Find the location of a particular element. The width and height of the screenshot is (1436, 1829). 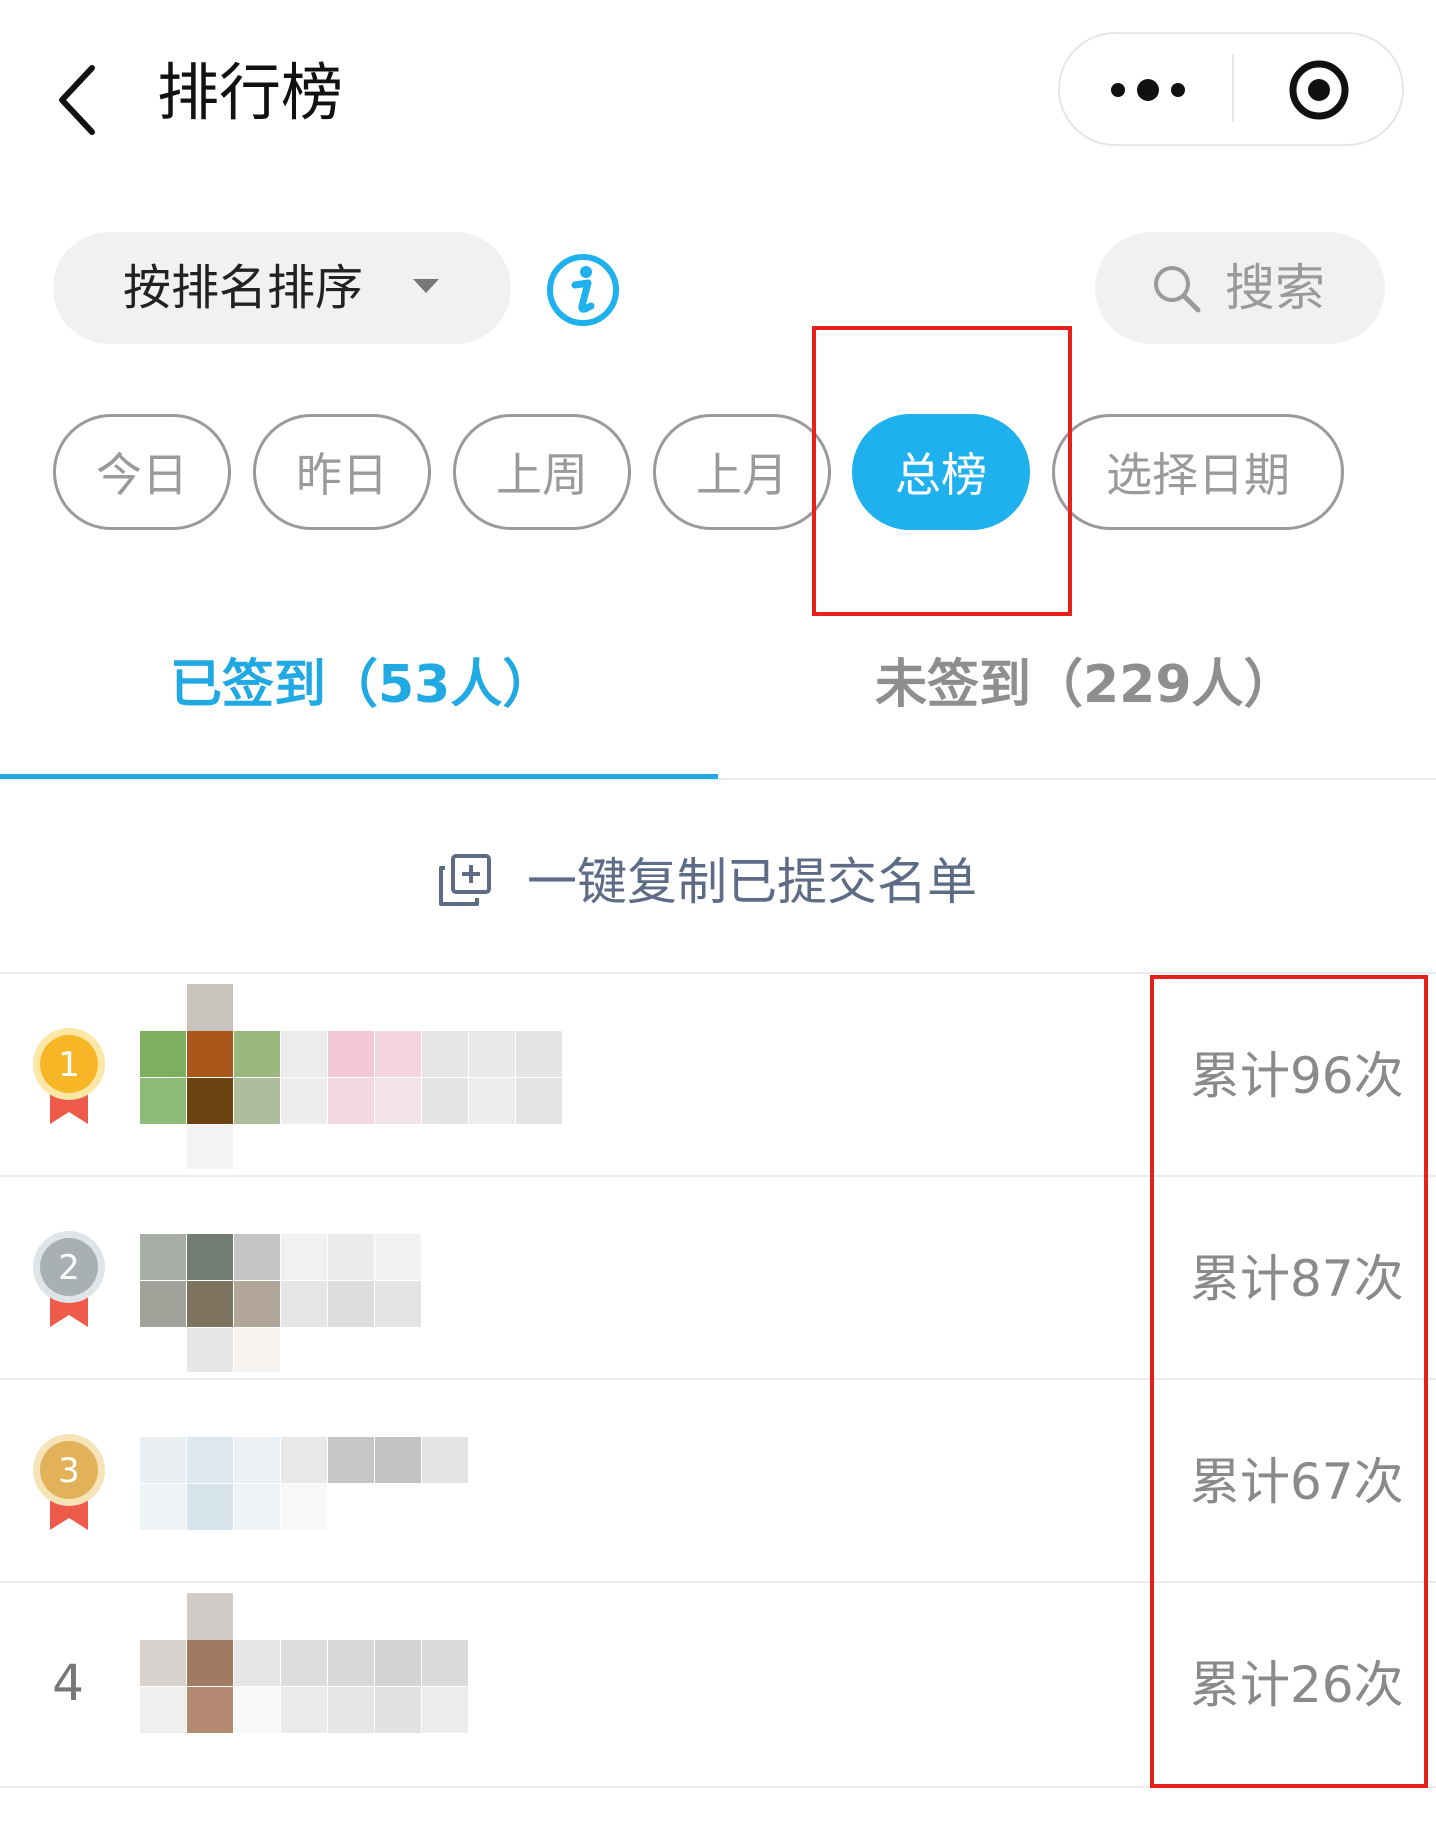

tab-not-checked-in: 未签到（229人） is located at coordinates (1085, 685).